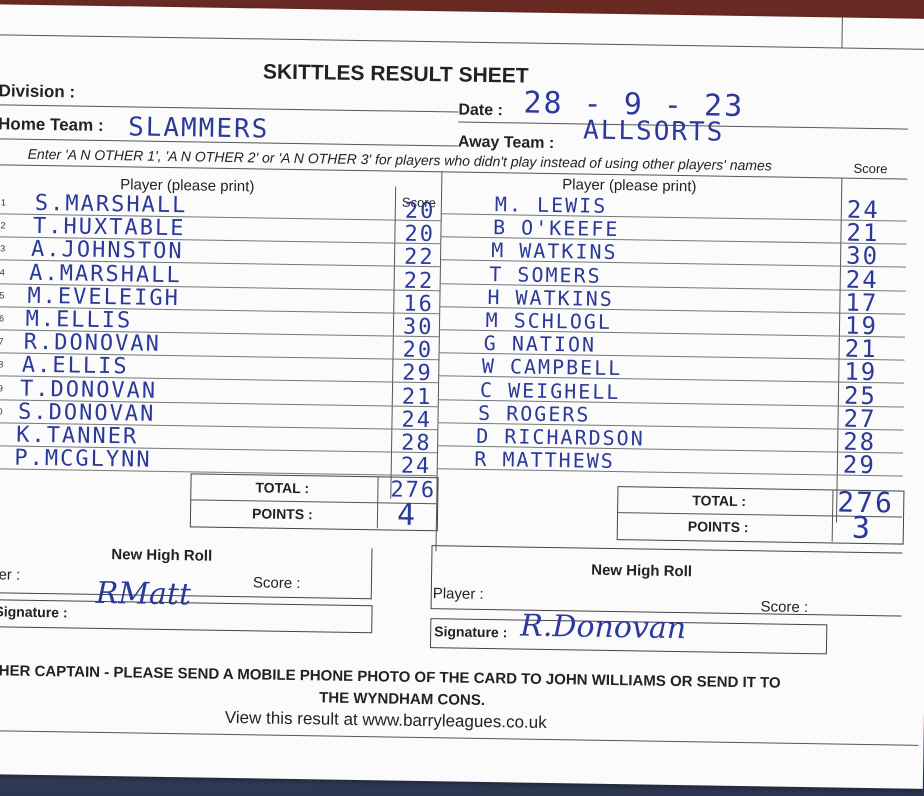  What do you see at coordinates (462, 42) in the screenshot?
I see `top-border` at bounding box center [462, 42].